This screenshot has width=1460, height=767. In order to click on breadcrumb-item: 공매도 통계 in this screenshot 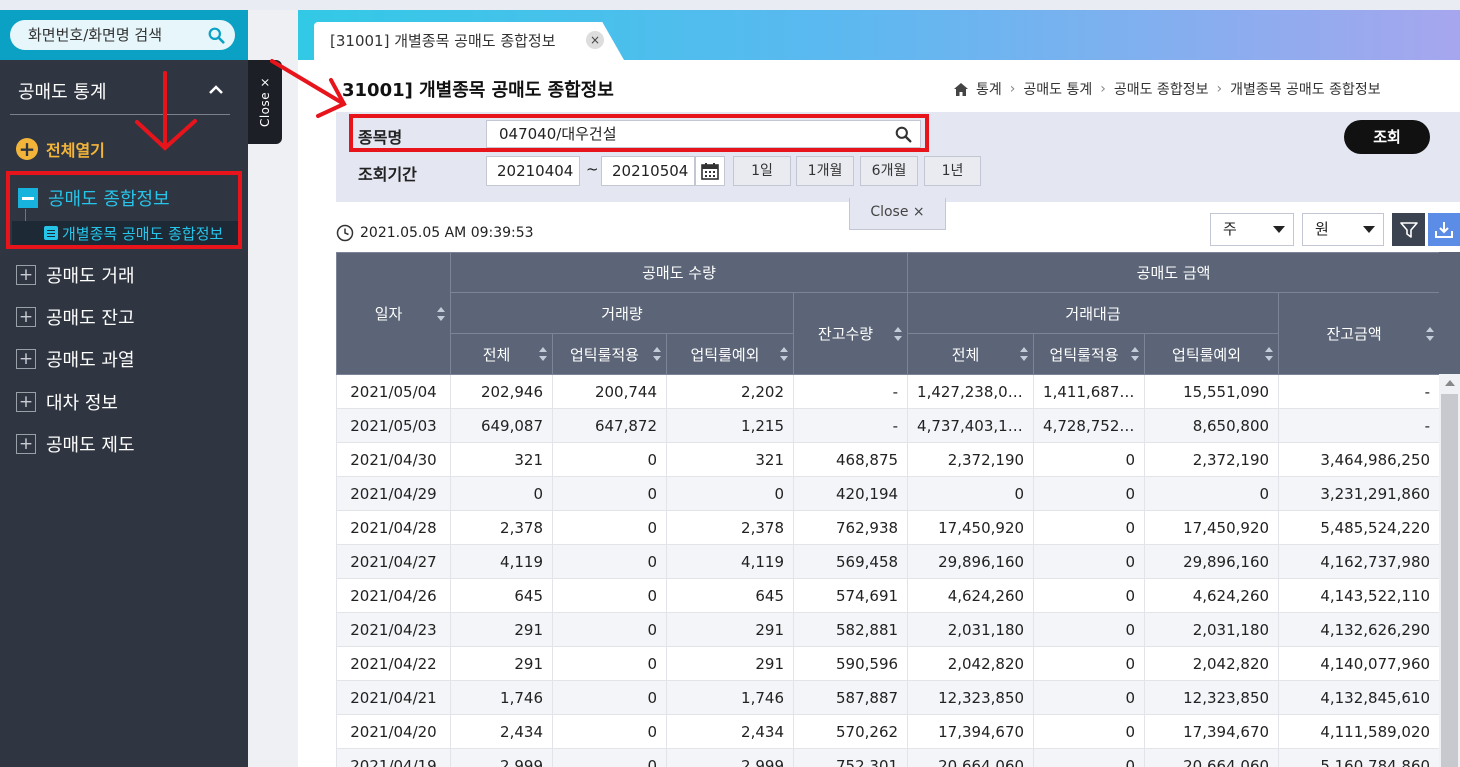, I will do `click(1057, 89)`.